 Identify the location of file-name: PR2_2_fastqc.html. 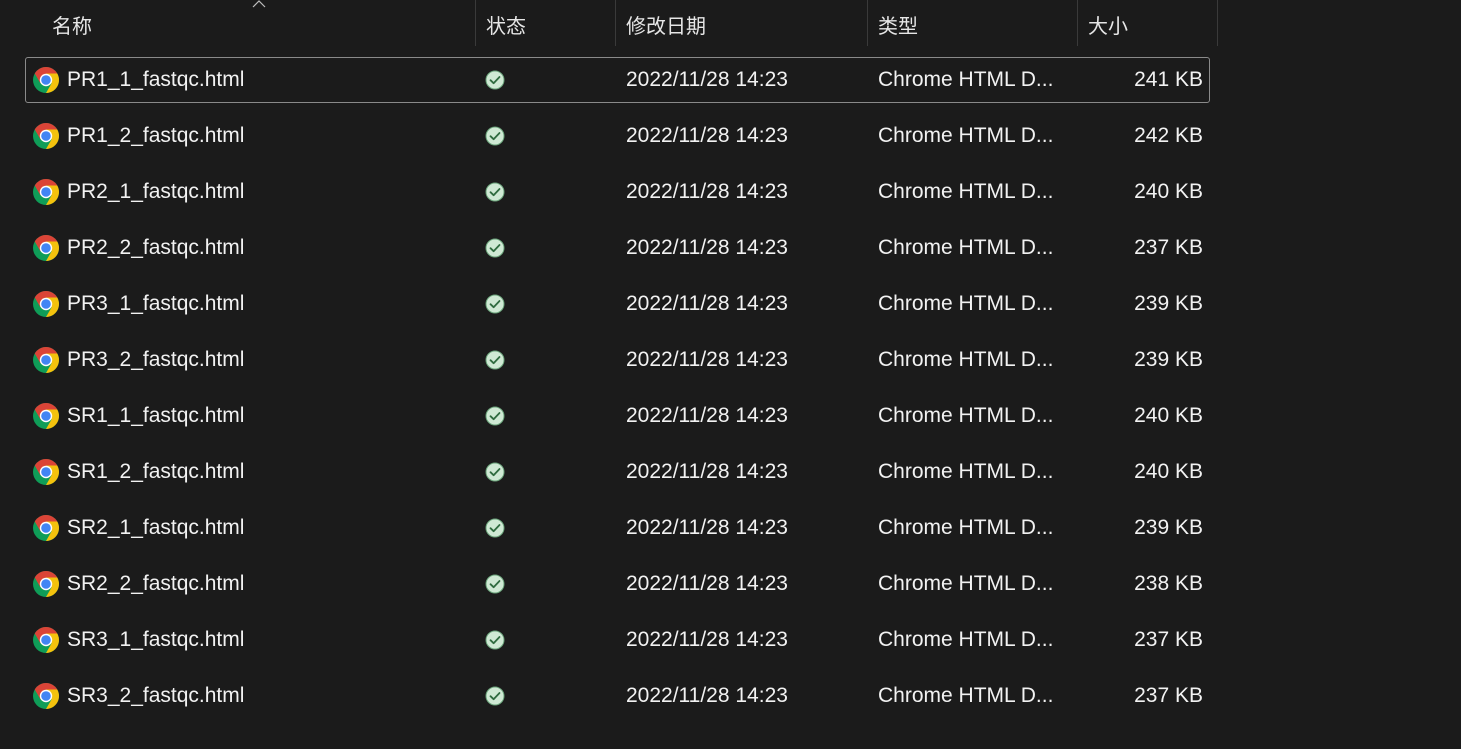
(156, 247).